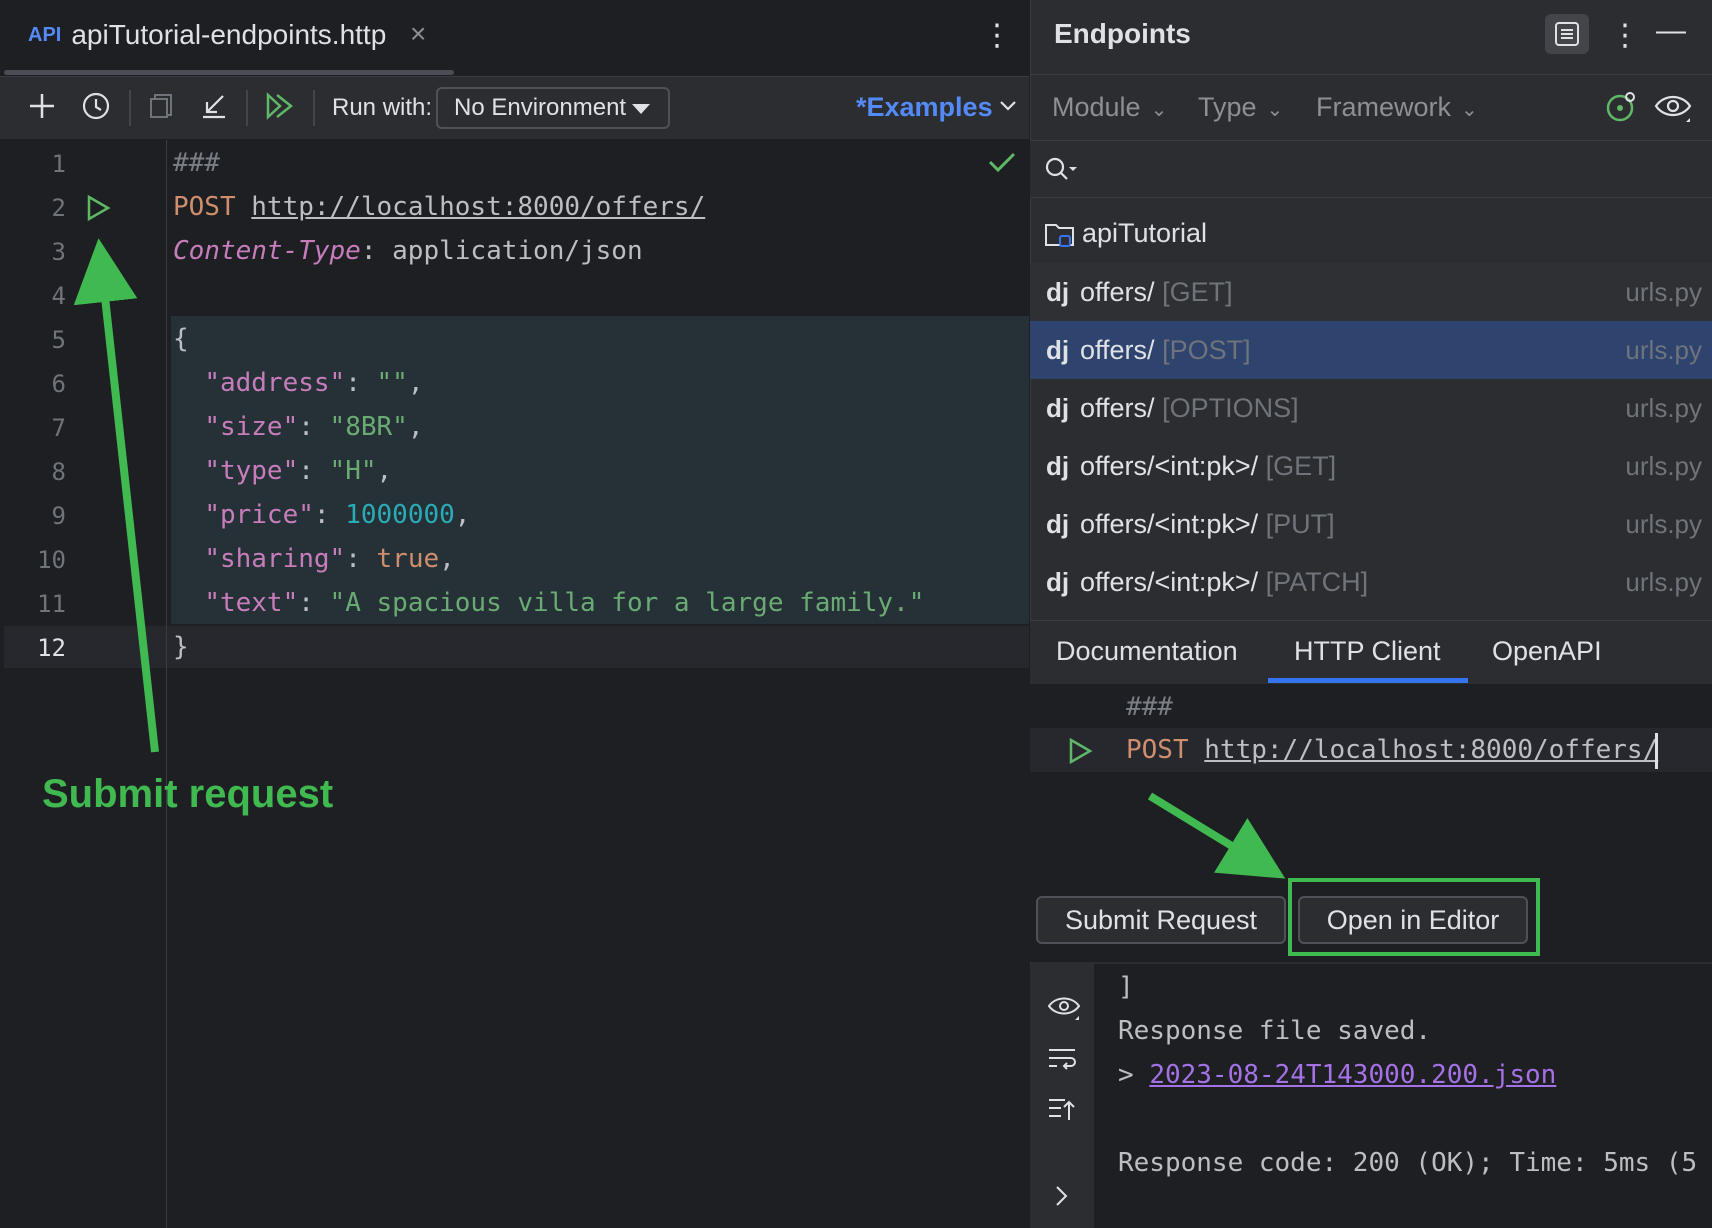 The image size is (1712, 1228). Describe the element at coordinates (1062, 1112) in the screenshot. I see `scroll-to-top-icon` at that location.